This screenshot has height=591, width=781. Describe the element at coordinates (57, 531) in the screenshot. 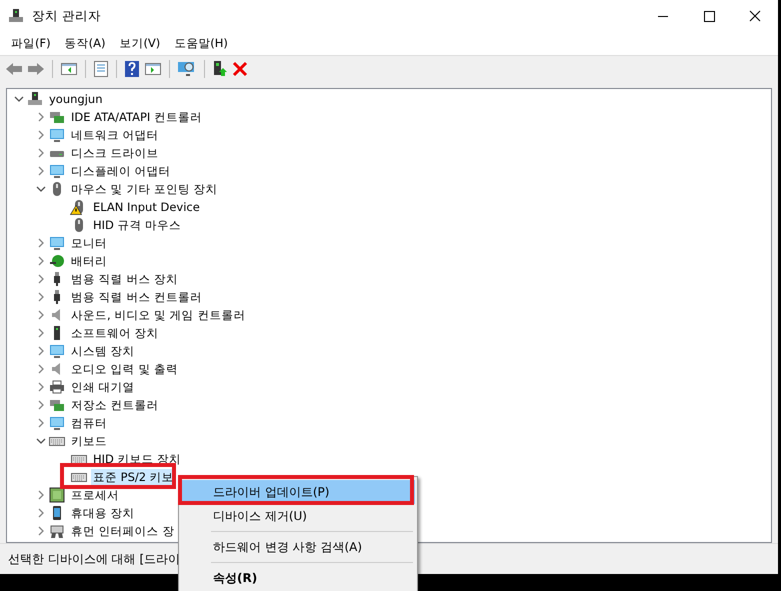

I see `gamepad-icon` at that location.